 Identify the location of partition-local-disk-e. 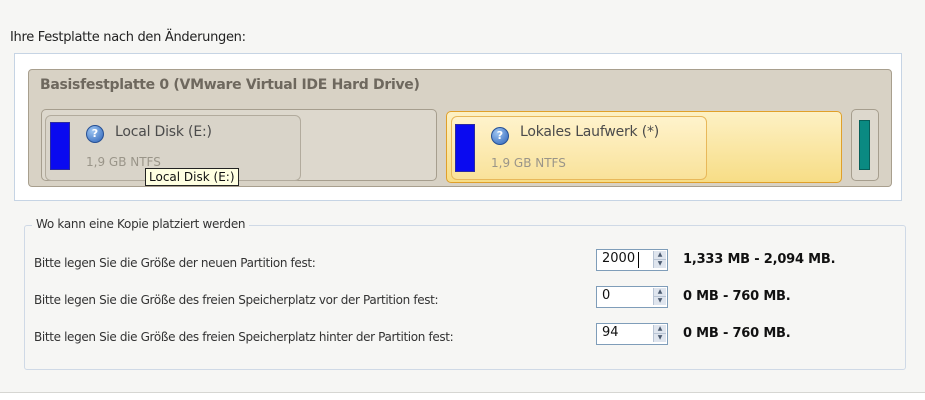
(239, 145).